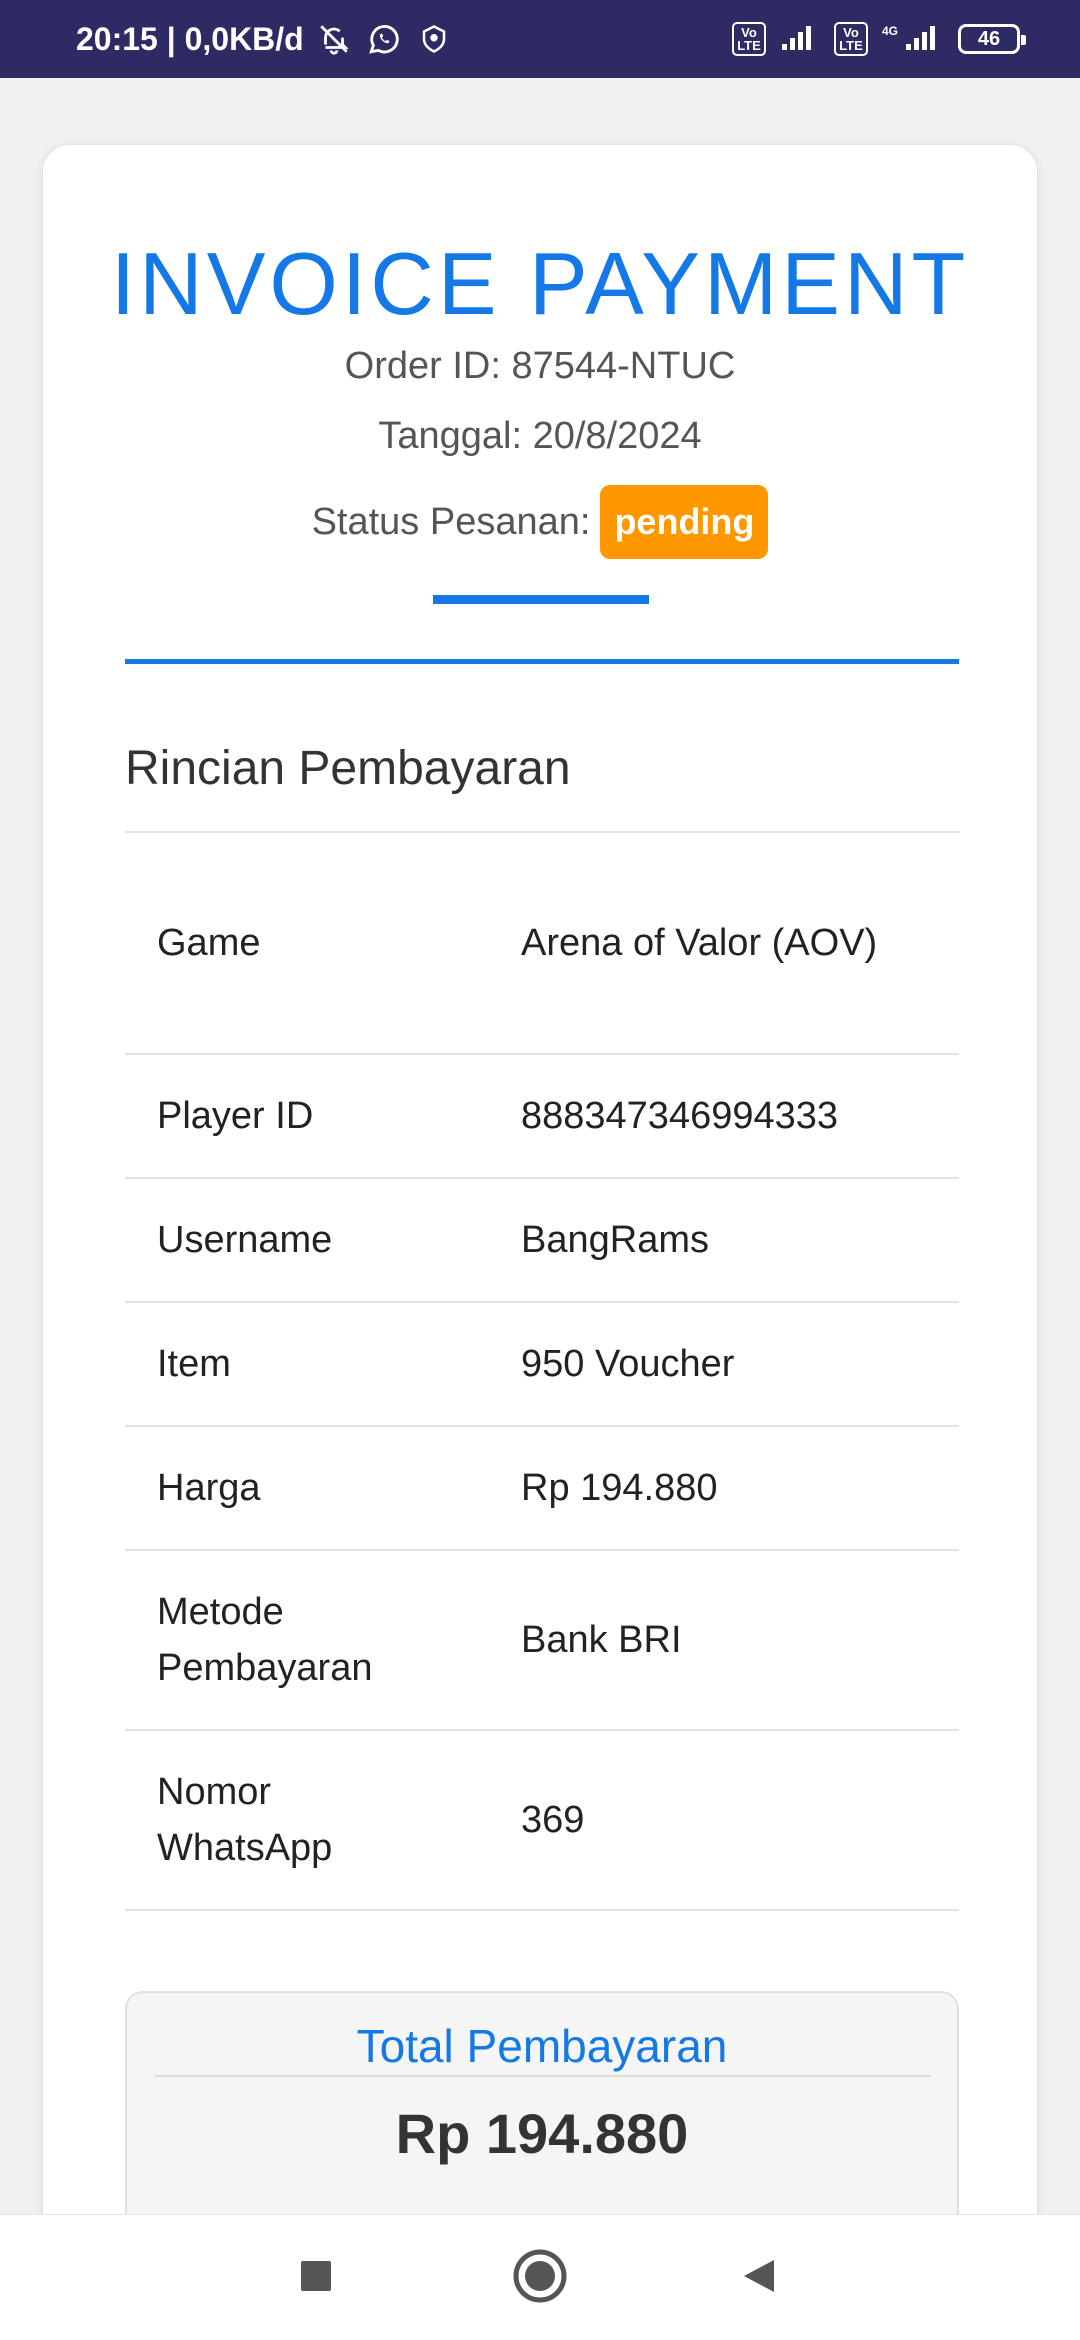  Describe the element at coordinates (878, 39) in the screenshot. I see `status-right: Vo LTE Vo LTE 4G 46` at that location.